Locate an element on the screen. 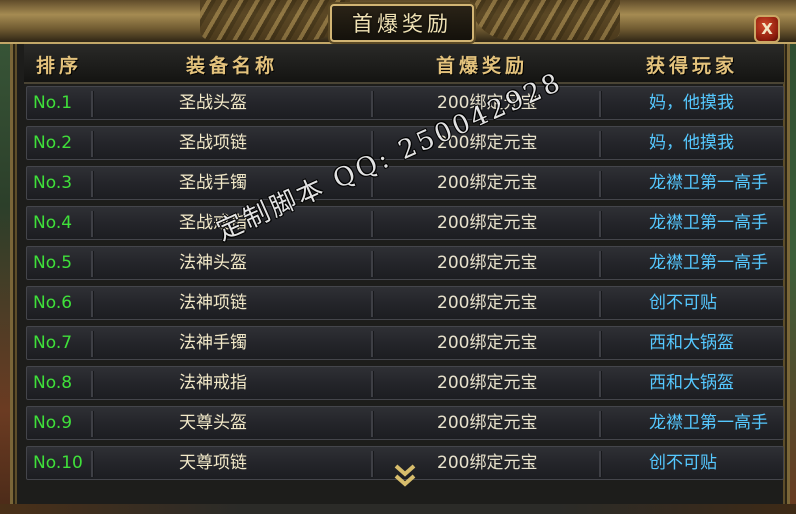 This screenshot has width=796, height=514. column-header-rank: 排序 is located at coordinates (59, 66).